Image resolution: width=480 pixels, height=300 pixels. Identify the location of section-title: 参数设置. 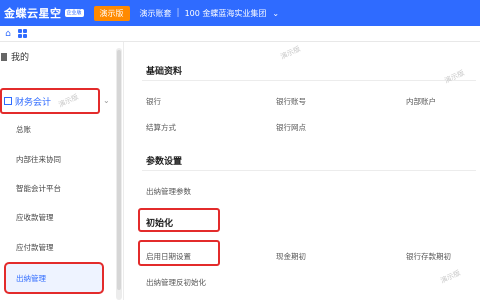
(164, 162).